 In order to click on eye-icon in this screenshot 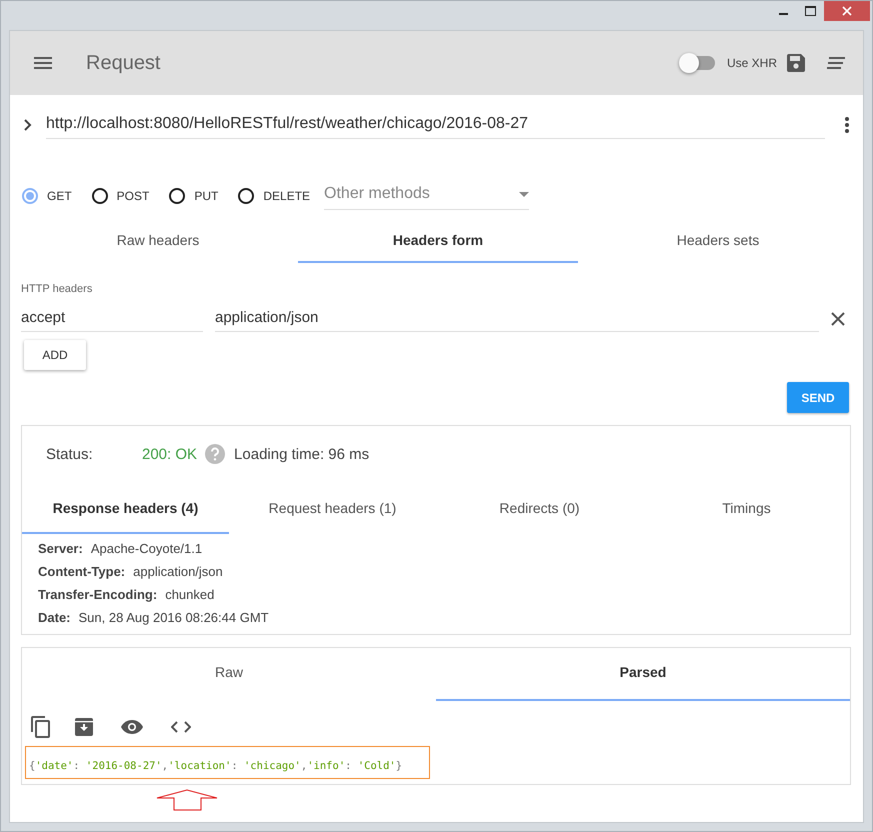, I will do `click(132, 727)`.